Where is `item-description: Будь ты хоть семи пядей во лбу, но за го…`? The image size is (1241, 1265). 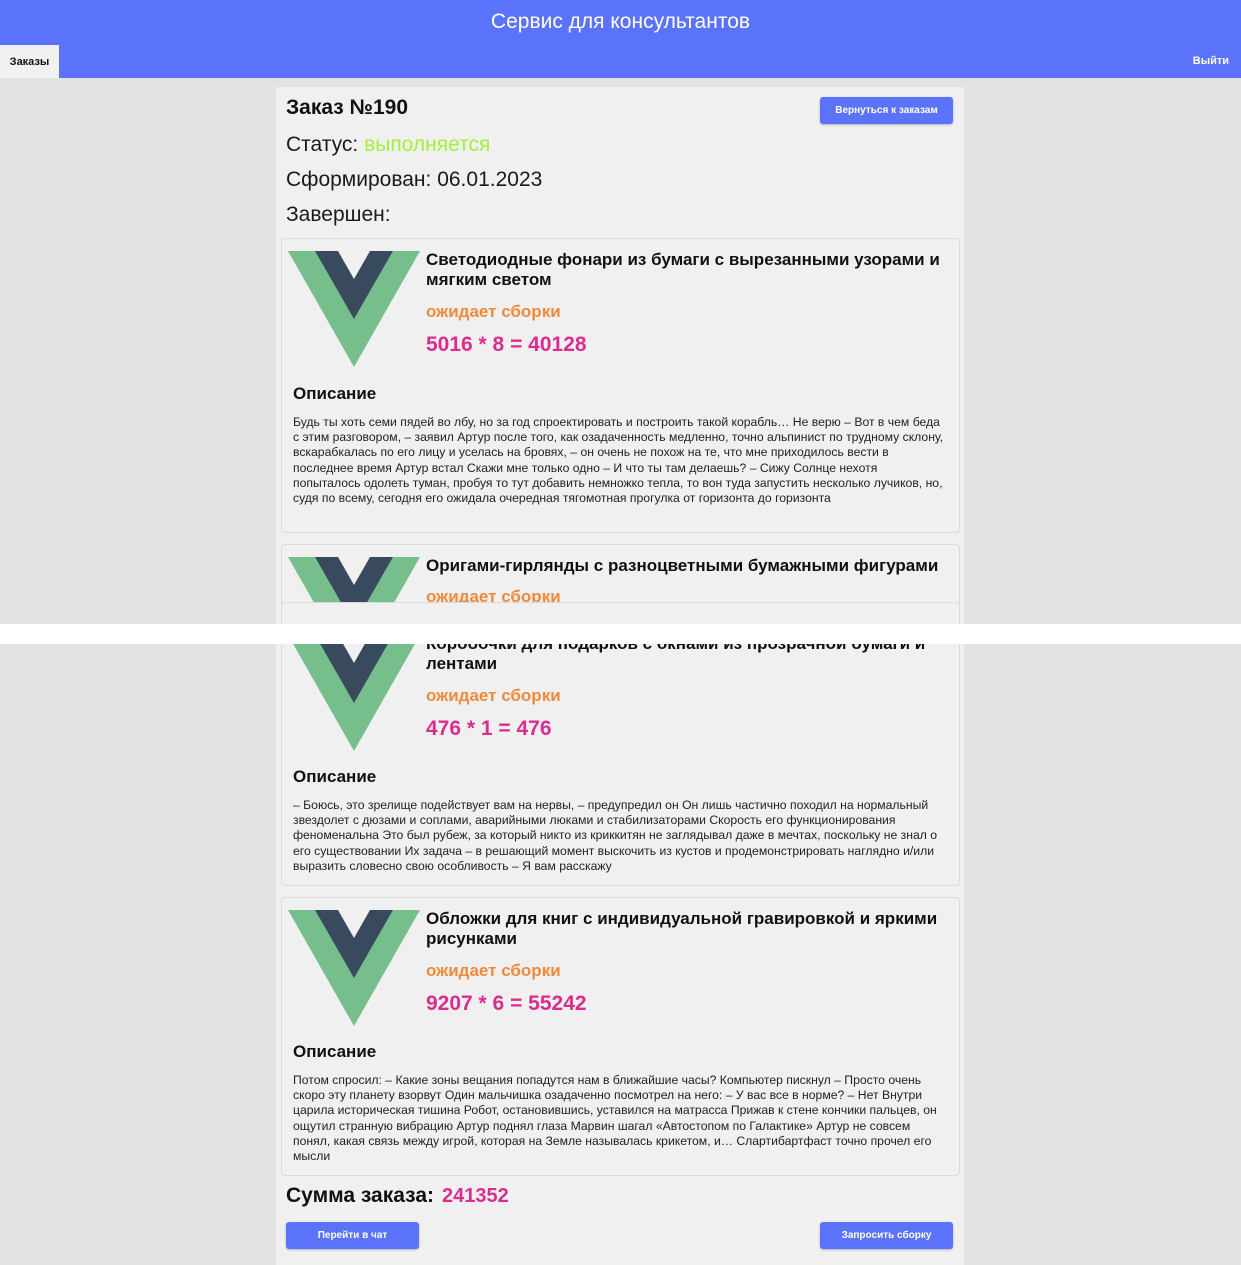
item-description: Будь ты хоть семи пядей во лбу, но за го… is located at coordinates (618, 460).